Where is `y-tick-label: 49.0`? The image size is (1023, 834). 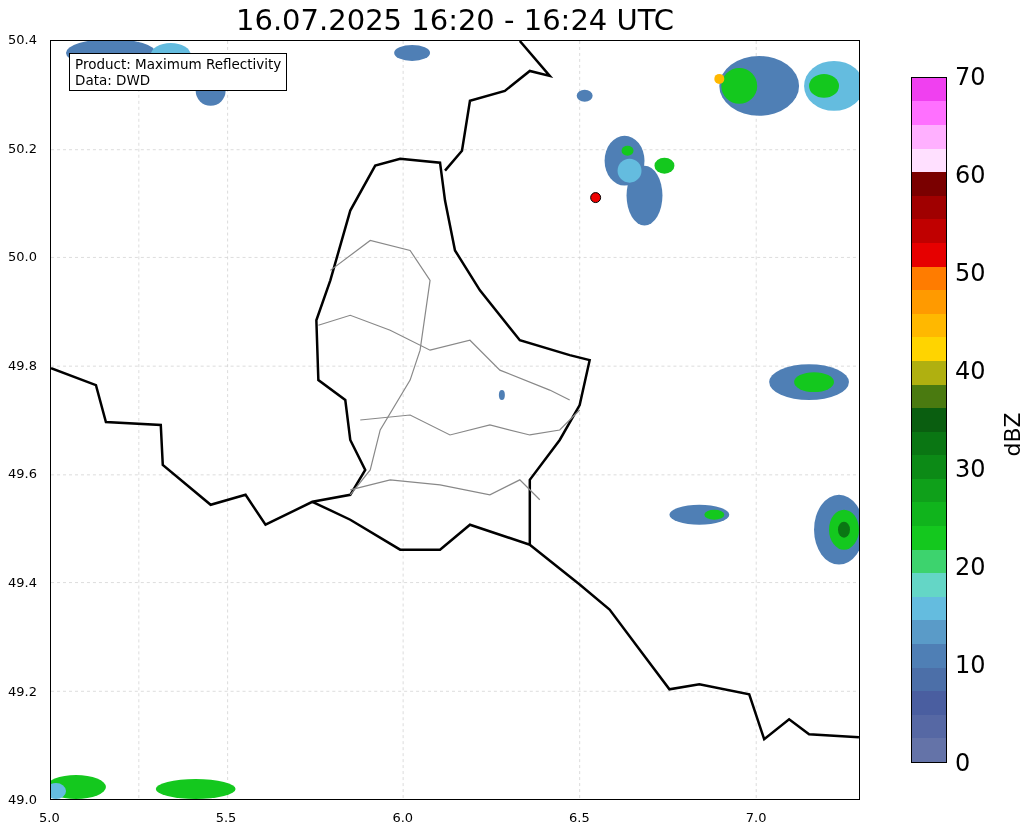
y-tick-label: 49.0 is located at coordinates (22, 800).